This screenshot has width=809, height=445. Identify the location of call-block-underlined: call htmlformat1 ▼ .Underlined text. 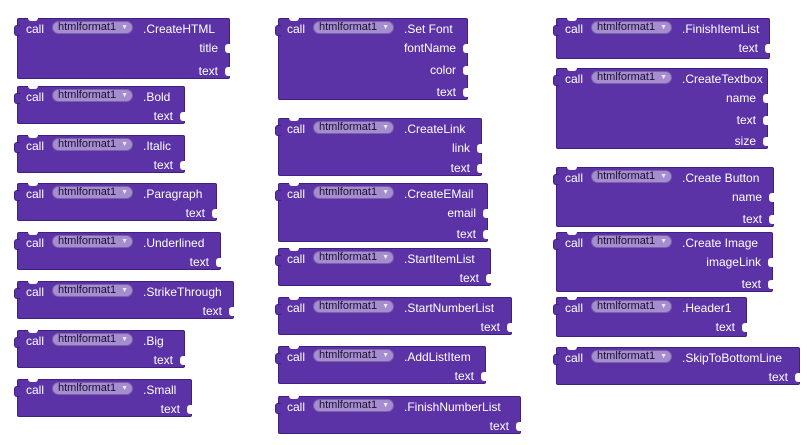
(117, 251).